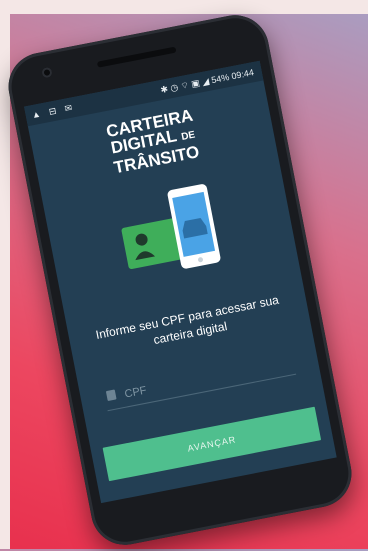 The width and height of the screenshot is (368, 551). What do you see at coordinates (220, 78) in the screenshot?
I see `battery-level: 54%` at bounding box center [220, 78].